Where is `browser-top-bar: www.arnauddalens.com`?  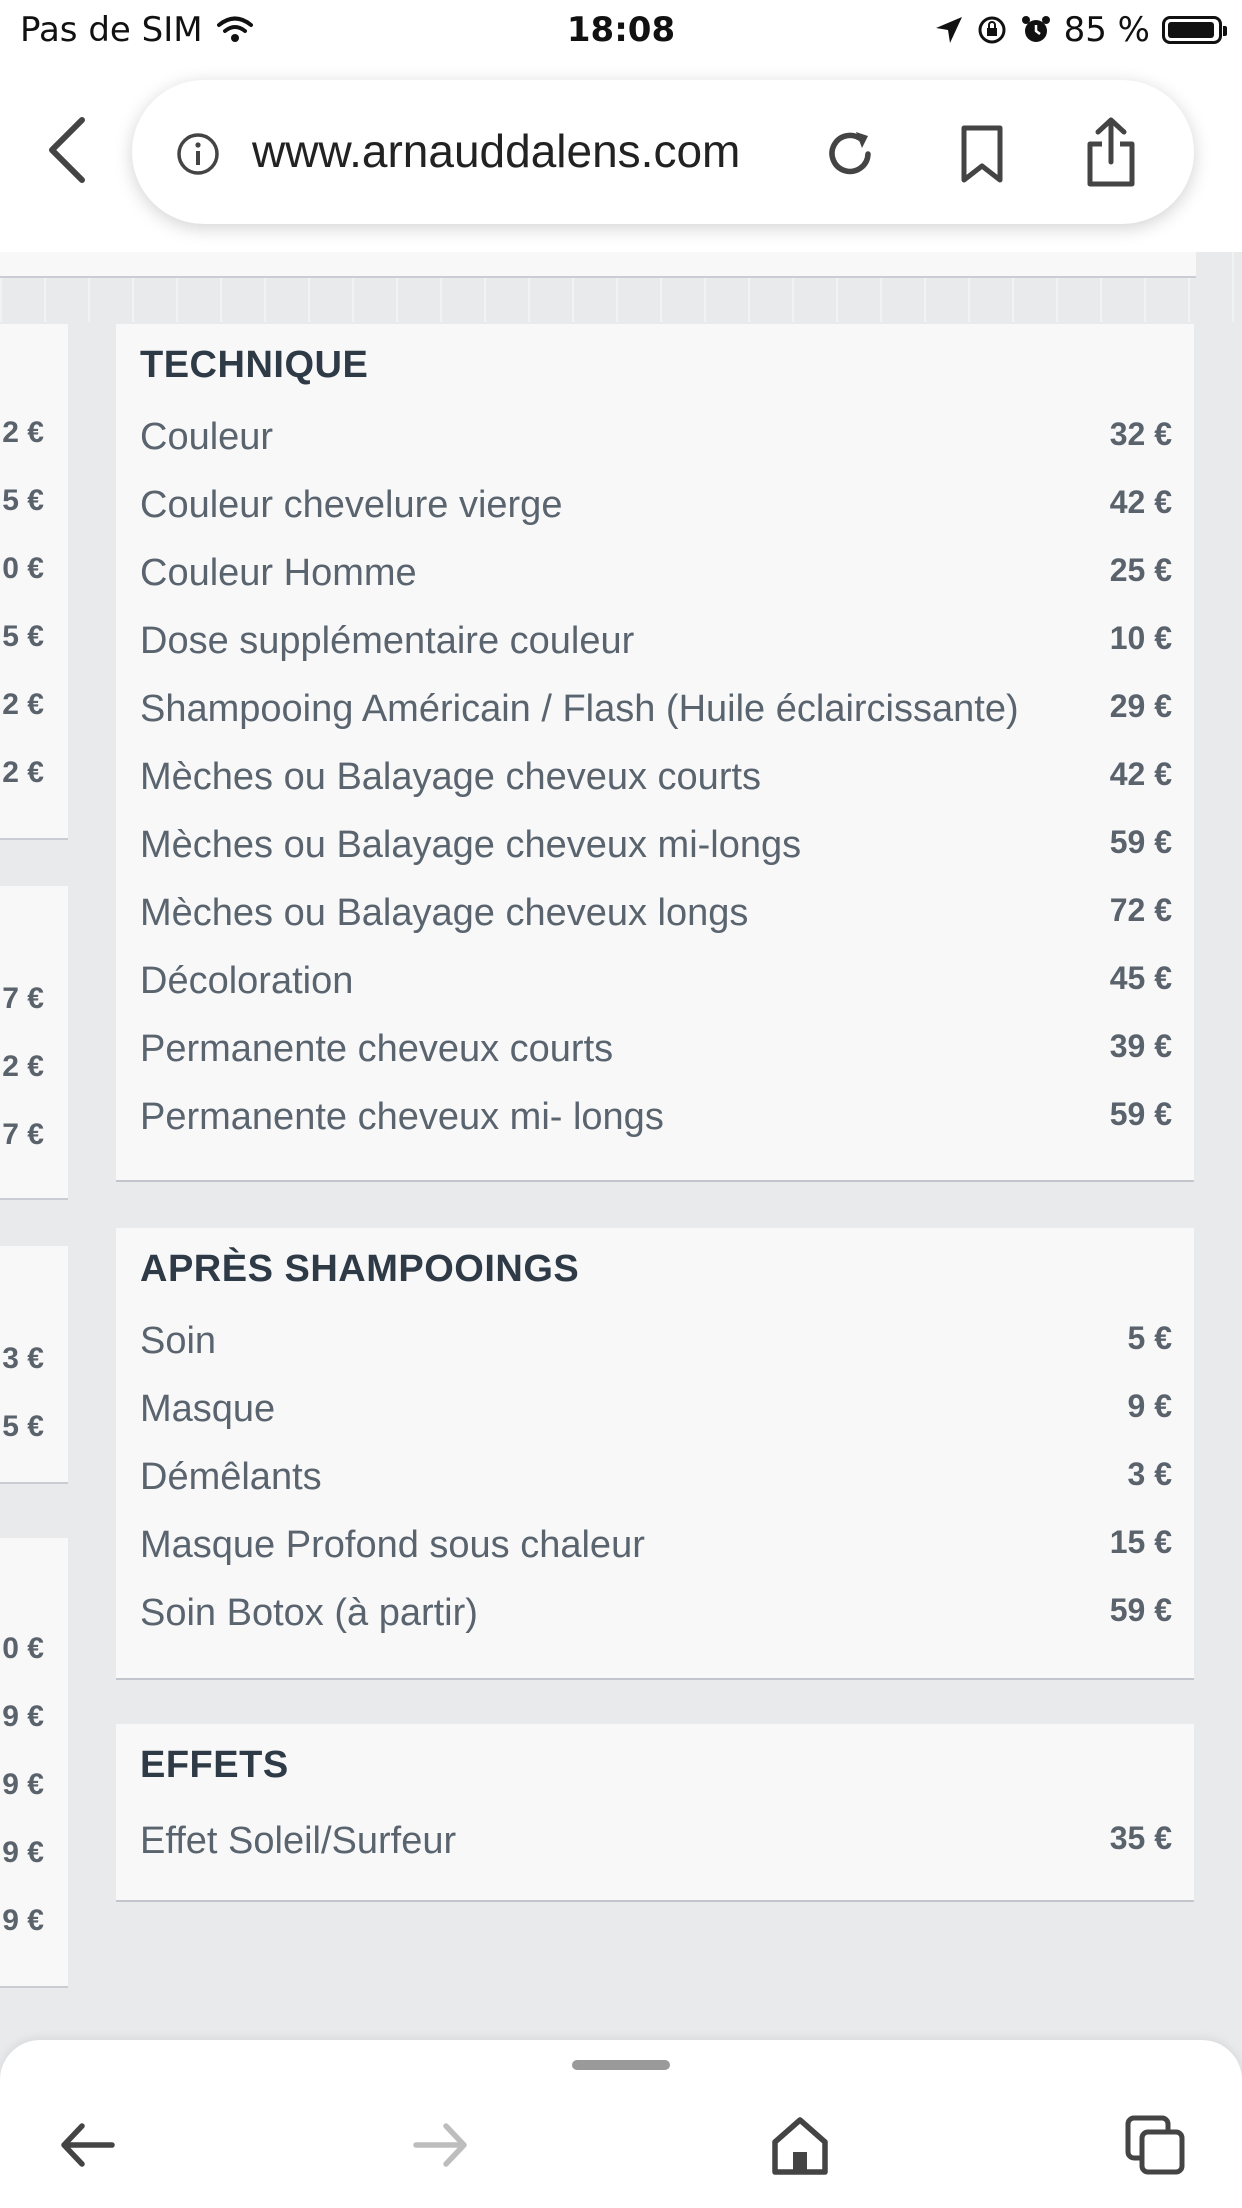 browser-top-bar: www.arnauddalens.com is located at coordinates (621, 157).